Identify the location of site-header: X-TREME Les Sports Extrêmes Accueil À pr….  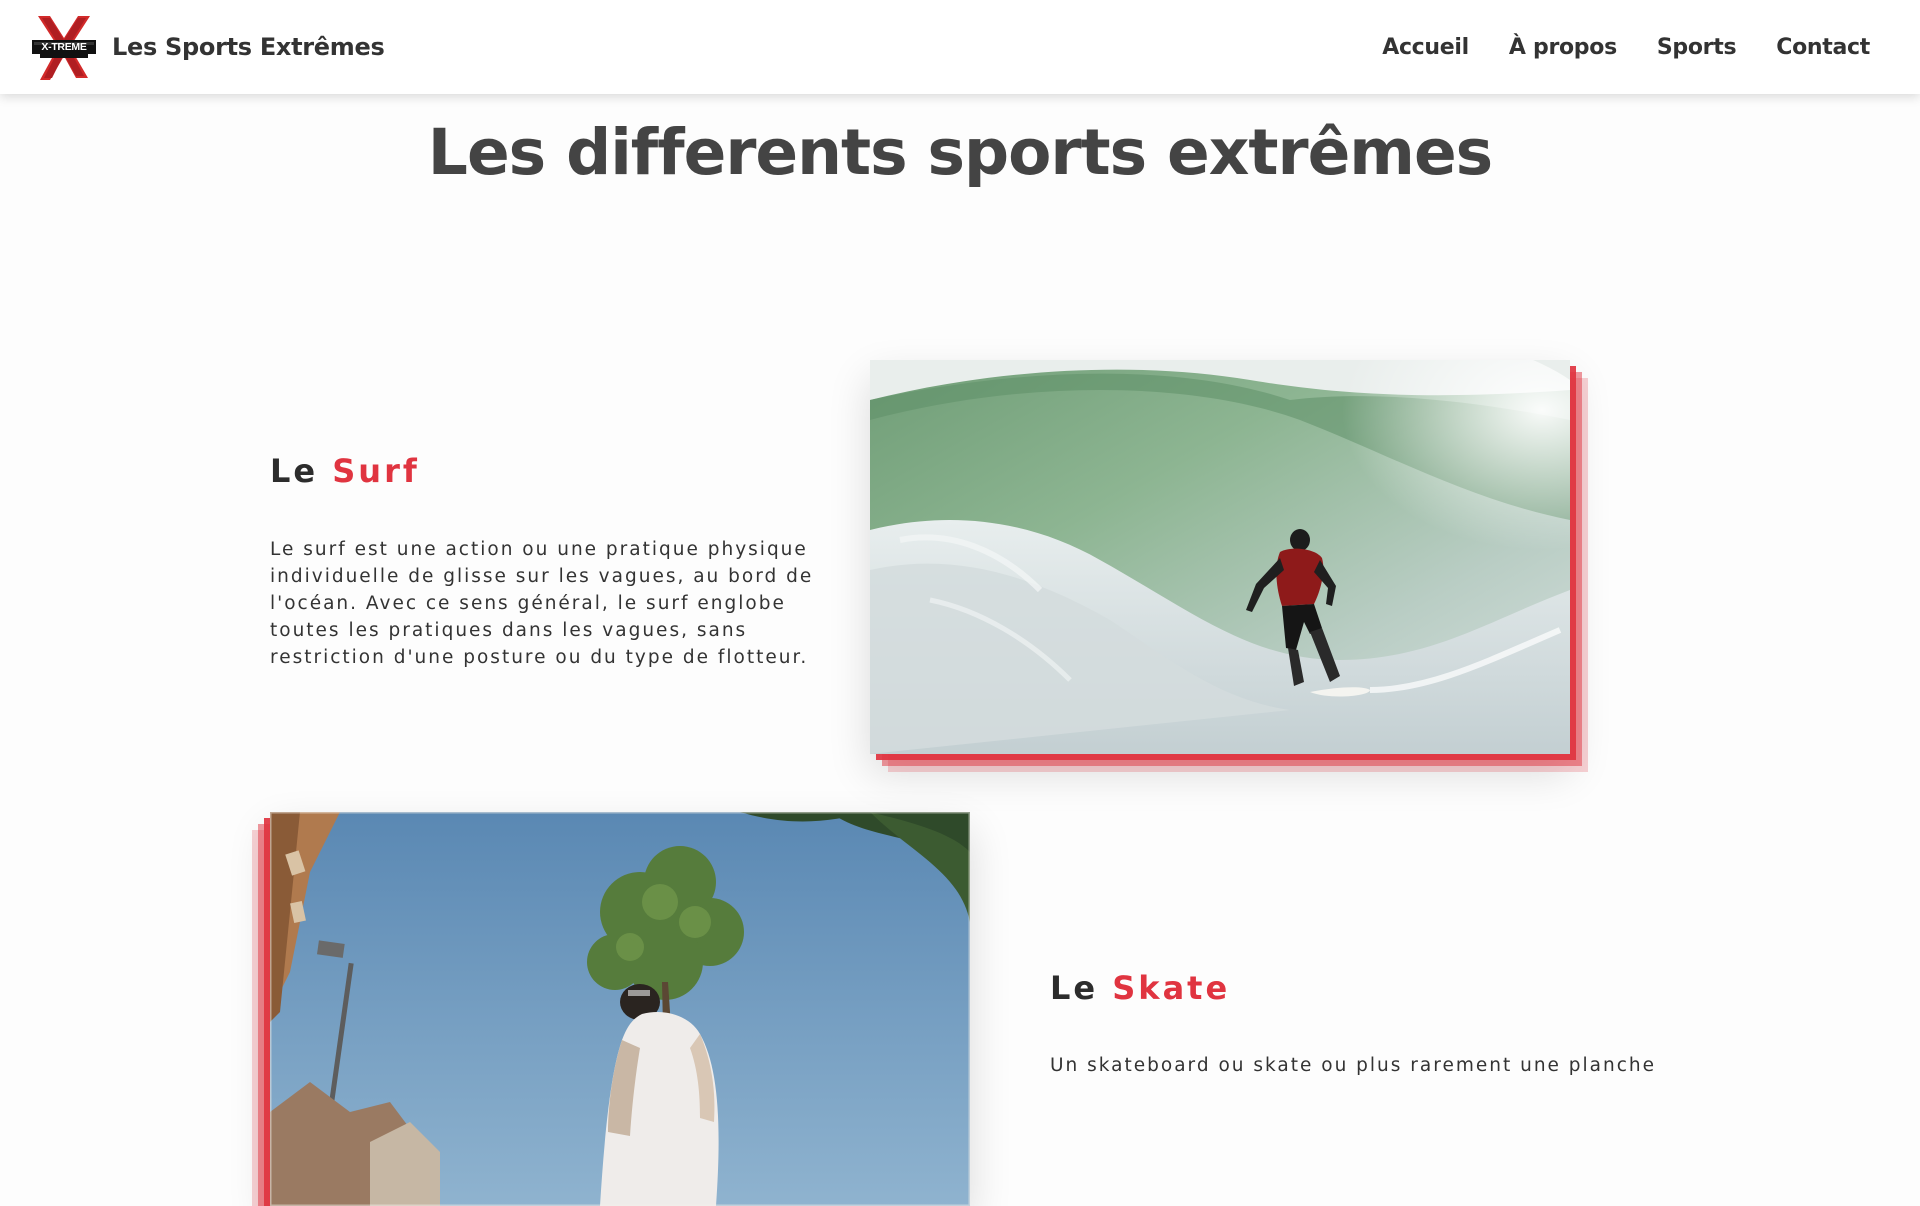
(960, 47).